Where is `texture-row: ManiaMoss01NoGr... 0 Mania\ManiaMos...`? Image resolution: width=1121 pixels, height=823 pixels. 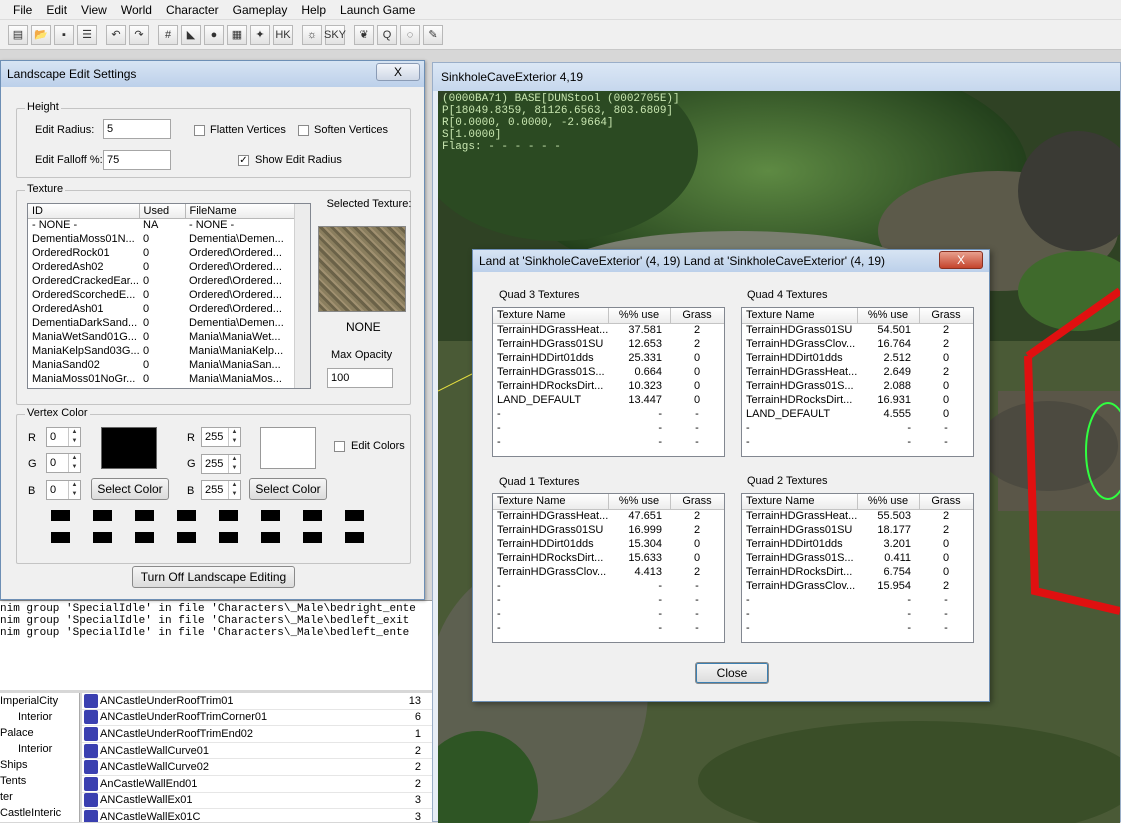 texture-row: ManiaMoss01NoGr... 0 Mania\ManiaMos... is located at coordinates (162, 379).